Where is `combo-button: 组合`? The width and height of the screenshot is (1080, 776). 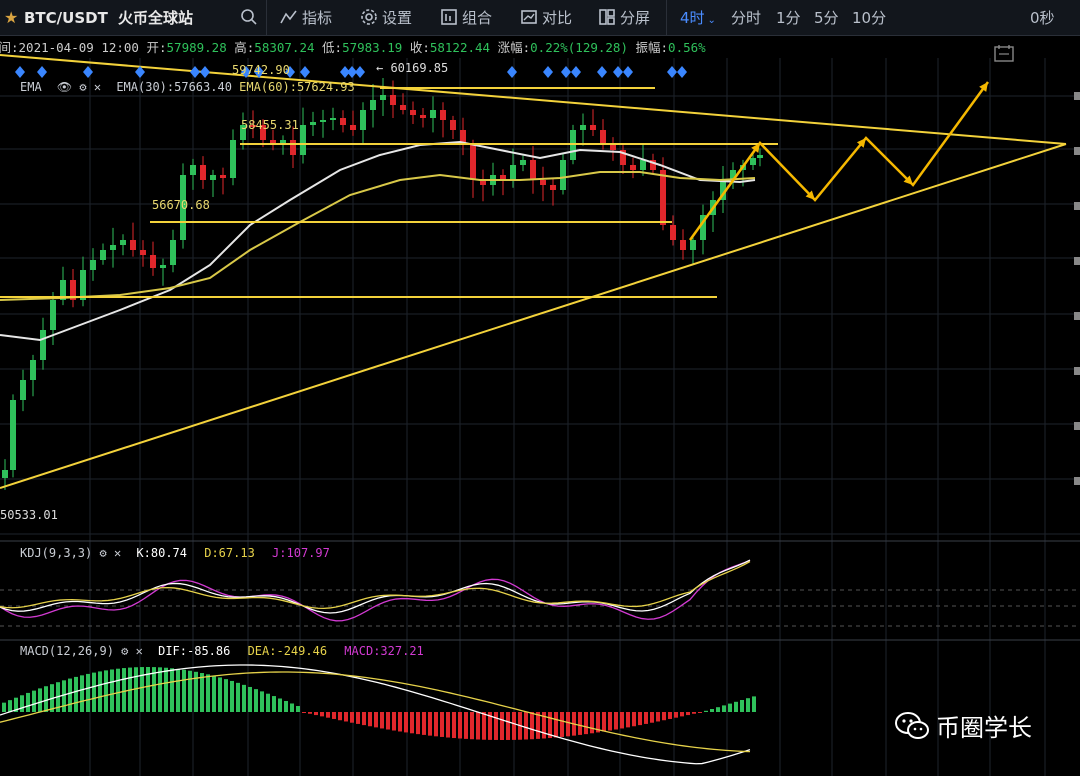
combo-button: 组合 is located at coordinates (466, 18).